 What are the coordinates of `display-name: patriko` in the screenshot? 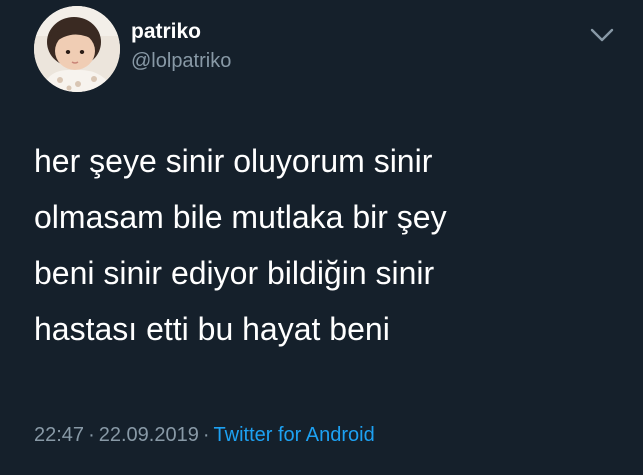 It's located at (166, 32).